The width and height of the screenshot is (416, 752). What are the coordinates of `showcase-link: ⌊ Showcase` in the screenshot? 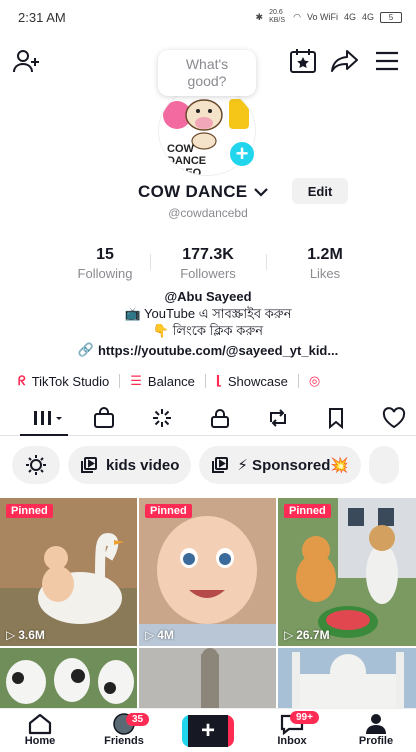 It's located at (252, 381).